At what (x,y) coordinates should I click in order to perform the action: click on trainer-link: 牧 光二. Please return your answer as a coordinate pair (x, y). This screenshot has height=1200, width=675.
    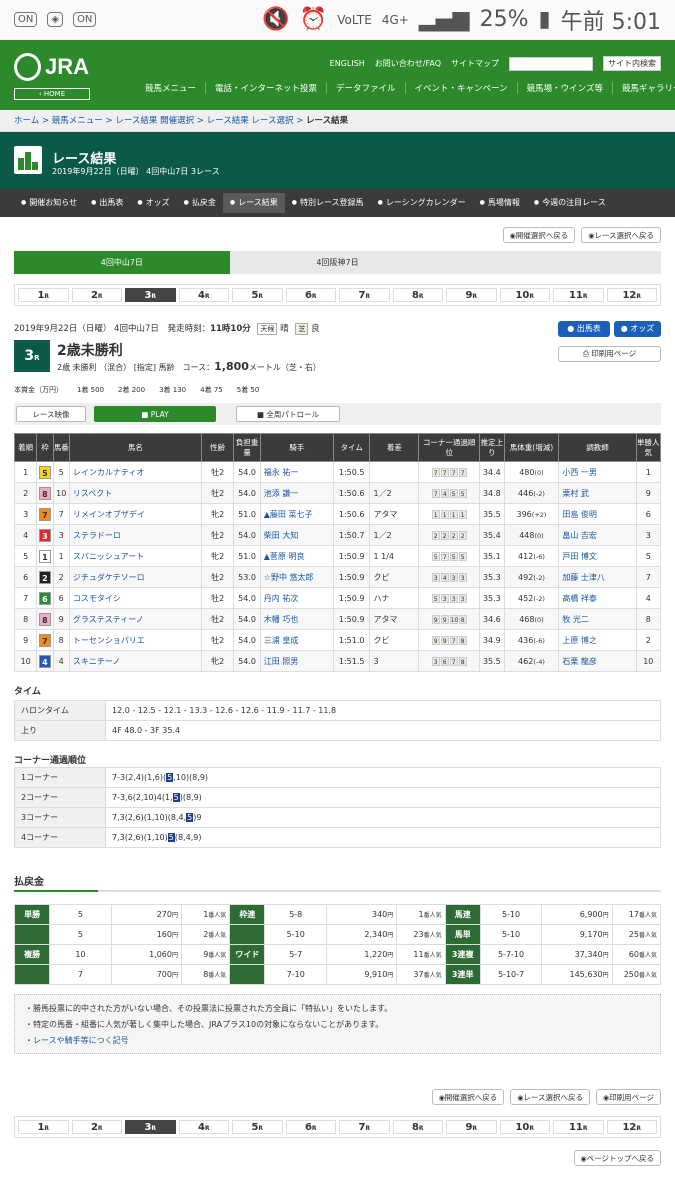
    Looking at the image, I should click on (575, 619).